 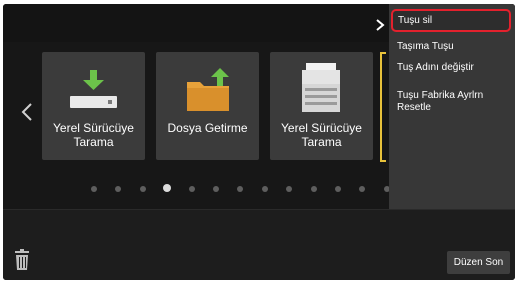 I want to click on tile-scan-to-local-drive: Yerel Sürücüye Tarama, so click(x=93, y=106).